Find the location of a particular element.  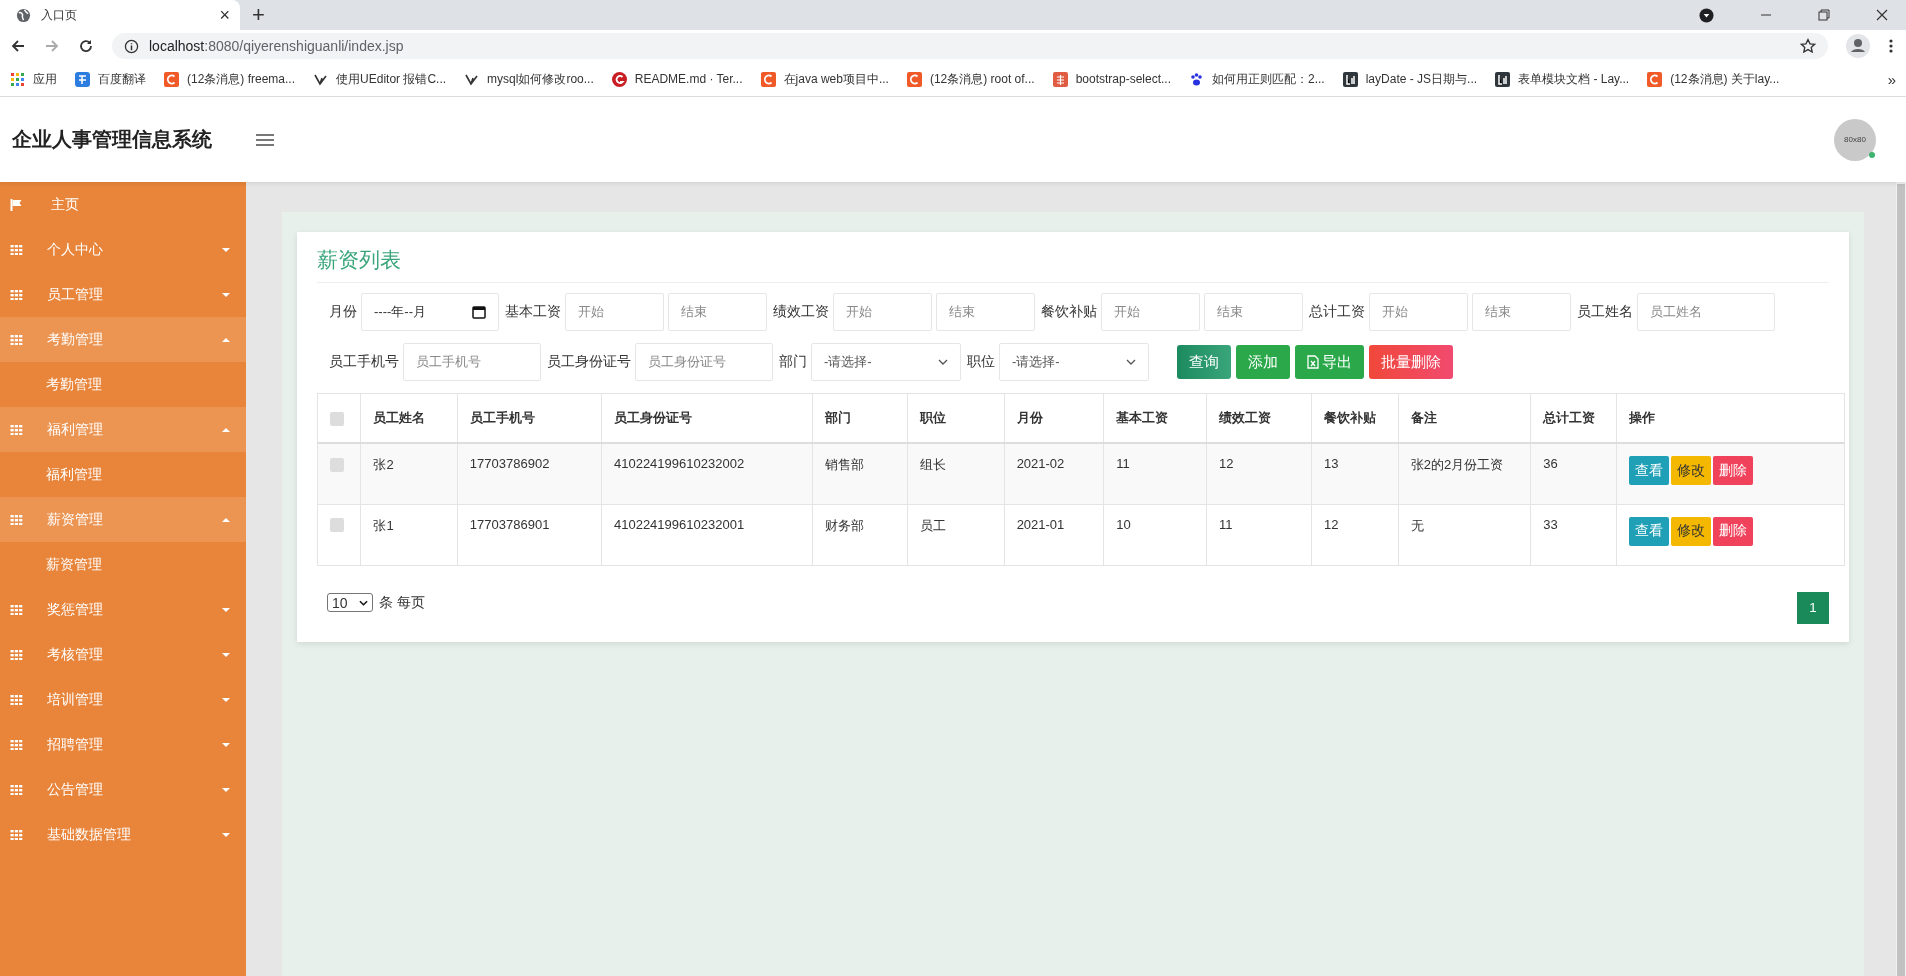

star-icon is located at coordinates (1808, 46).